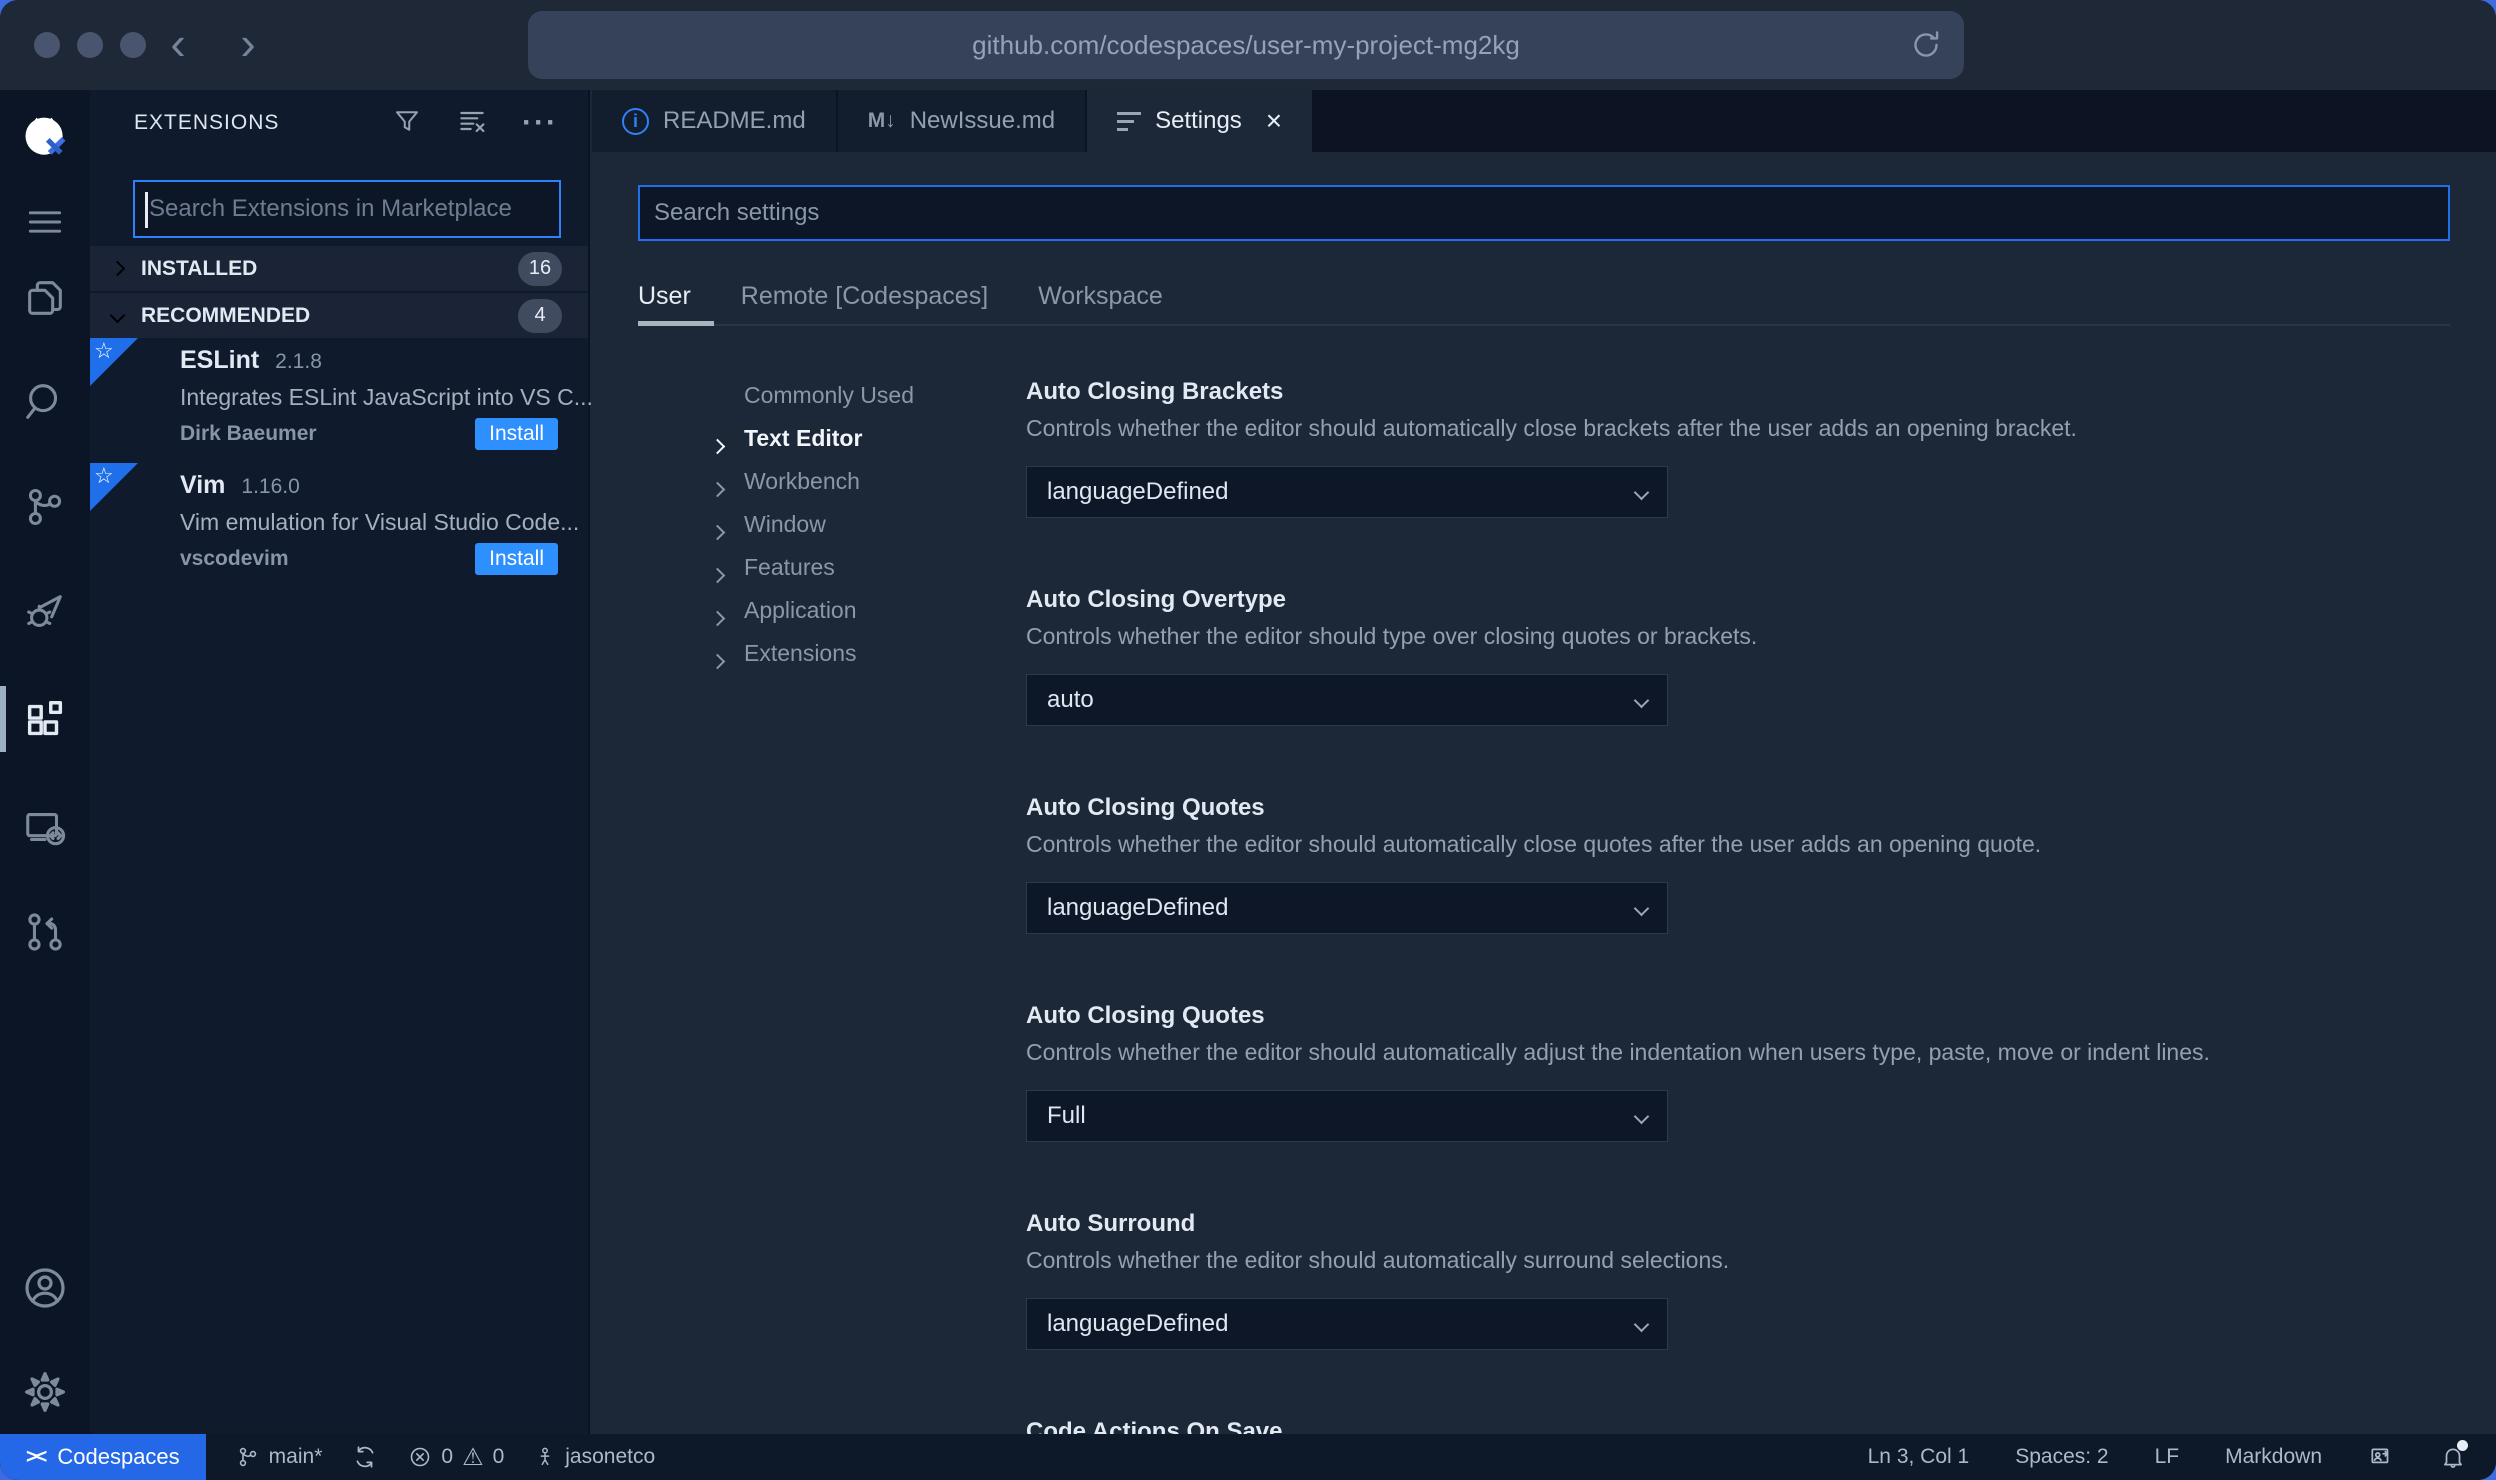 This screenshot has width=2496, height=1480. Describe the element at coordinates (339, 123) in the screenshot. I see `sidebar-header: EXTENSIONS ···` at that location.